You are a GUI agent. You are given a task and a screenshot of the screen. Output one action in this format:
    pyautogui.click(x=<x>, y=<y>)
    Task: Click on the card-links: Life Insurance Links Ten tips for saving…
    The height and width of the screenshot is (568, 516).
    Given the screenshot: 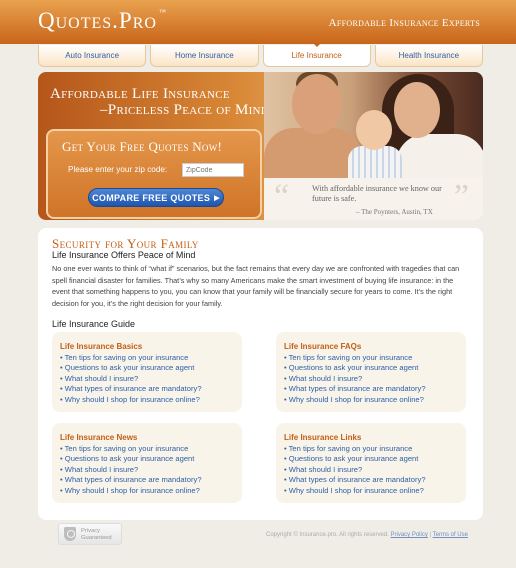 What is the action you would take?
    pyautogui.click(x=371, y=463)
    